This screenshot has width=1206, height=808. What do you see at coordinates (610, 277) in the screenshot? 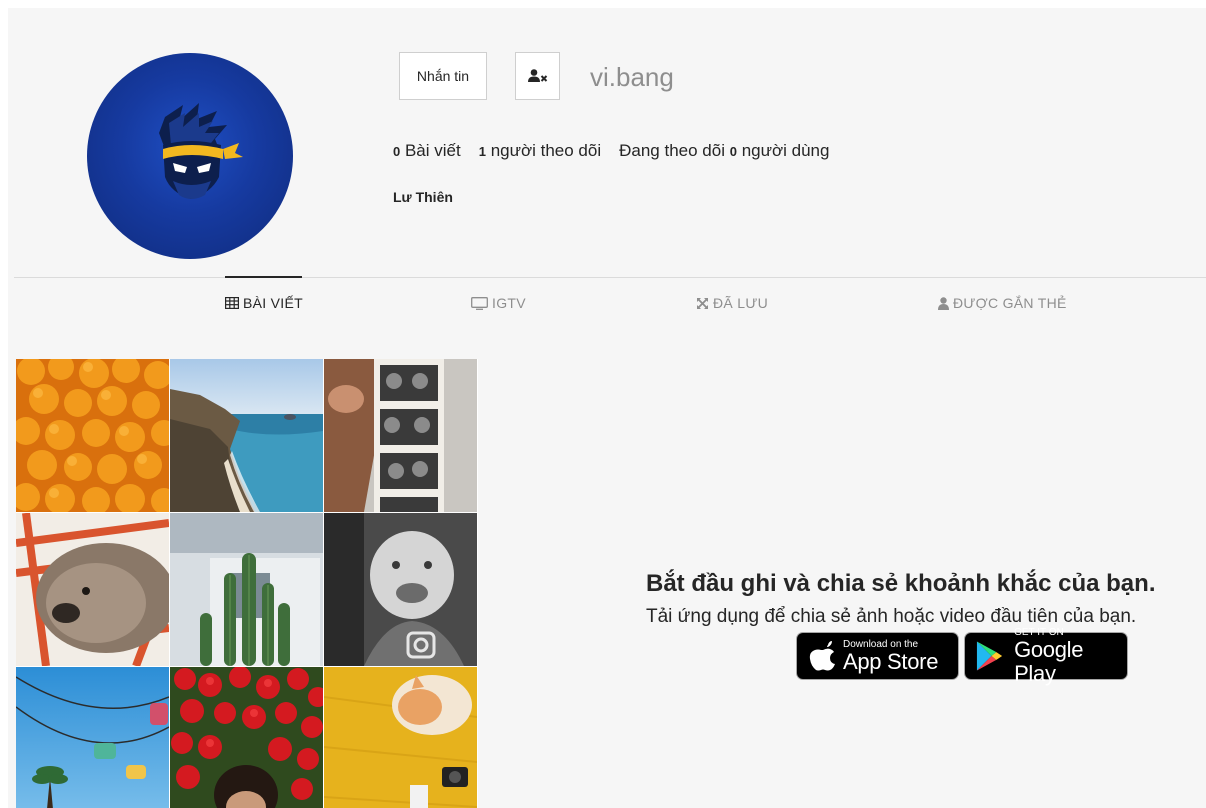
I see `tabs-divider` at bounding box center [610, 277].